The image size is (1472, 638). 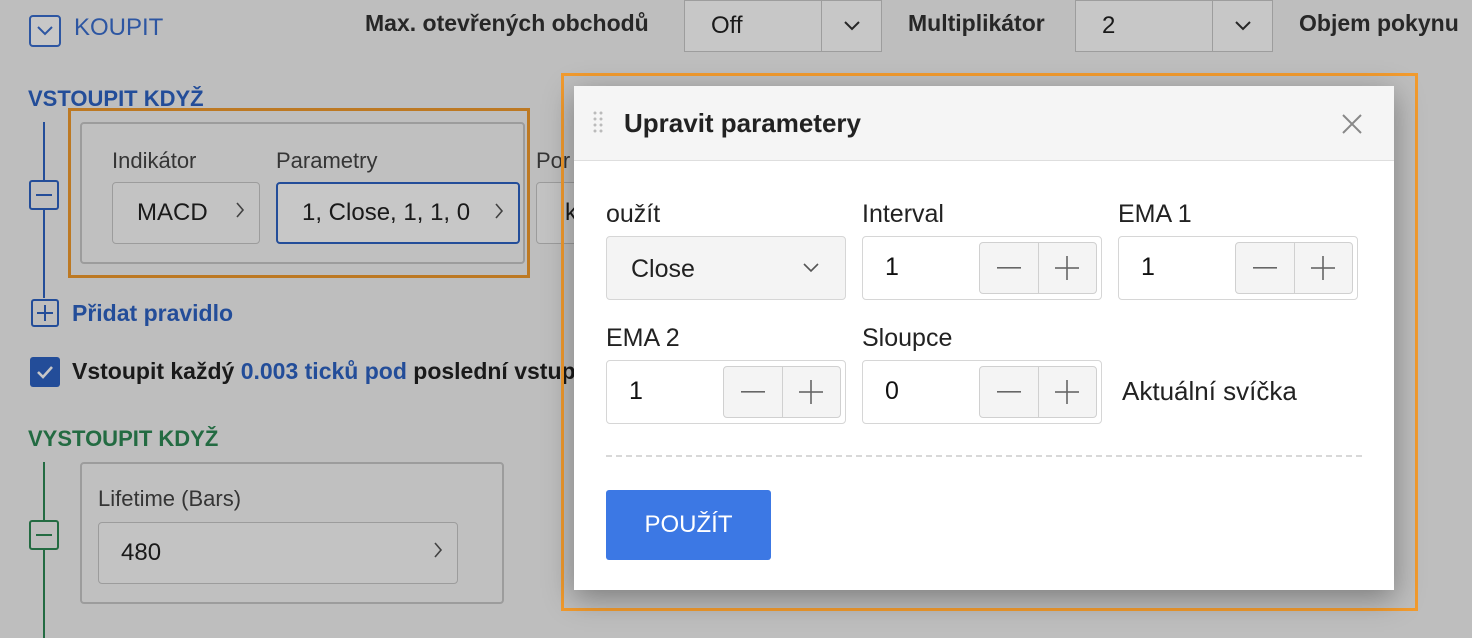 I want to click on ema2-field: 1, so click(x=726, y=392).